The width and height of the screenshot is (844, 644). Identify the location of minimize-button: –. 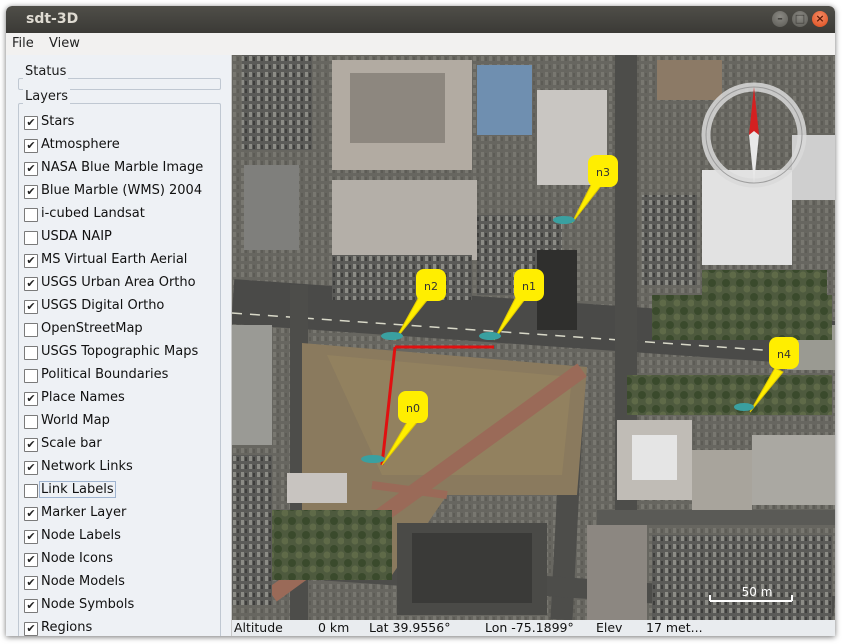
(780, 19).